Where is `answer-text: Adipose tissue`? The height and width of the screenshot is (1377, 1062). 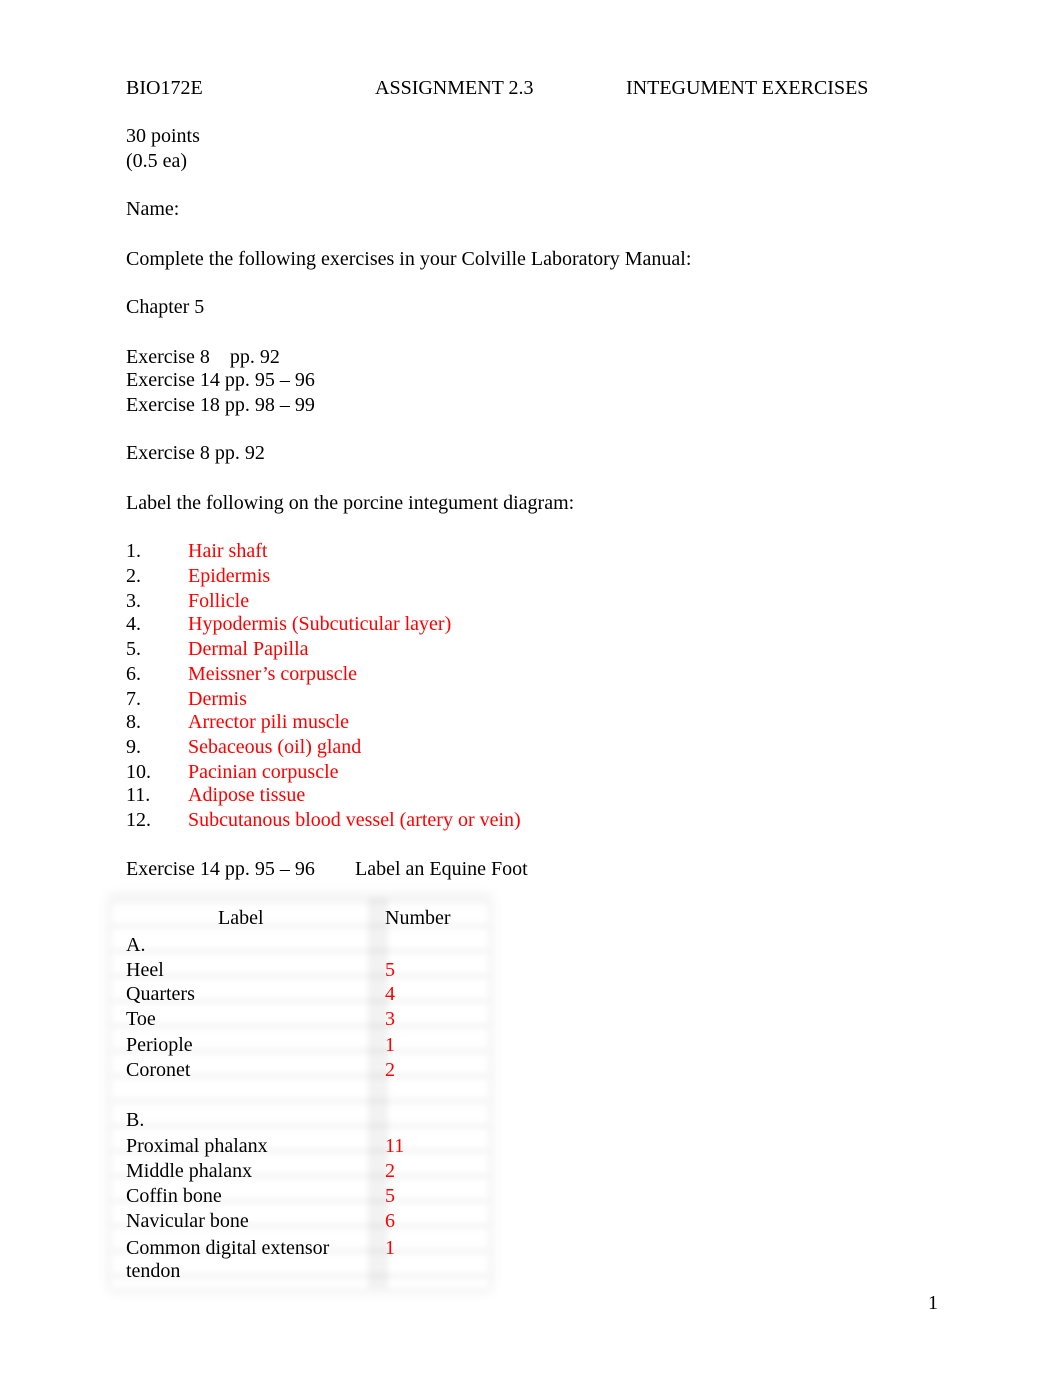
answer-text: Adipose tissue is located at coordinates (247, 795).